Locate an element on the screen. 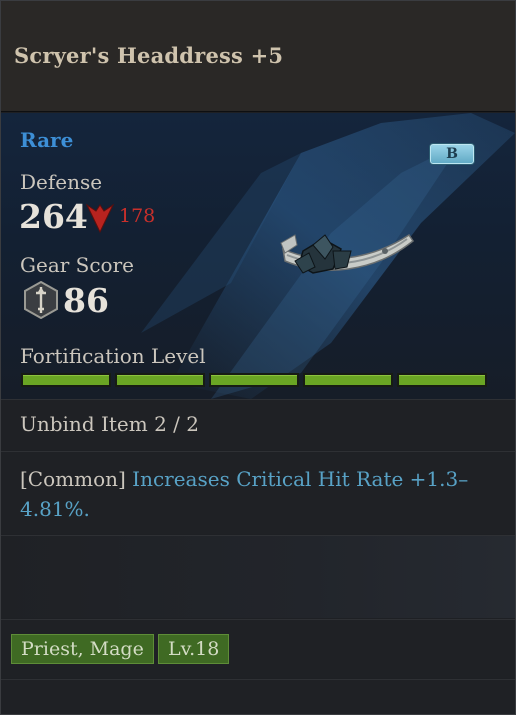 The image size is (516, 715). item-name: Scryer's Headdress +5 is located at coordinates (149, 55).